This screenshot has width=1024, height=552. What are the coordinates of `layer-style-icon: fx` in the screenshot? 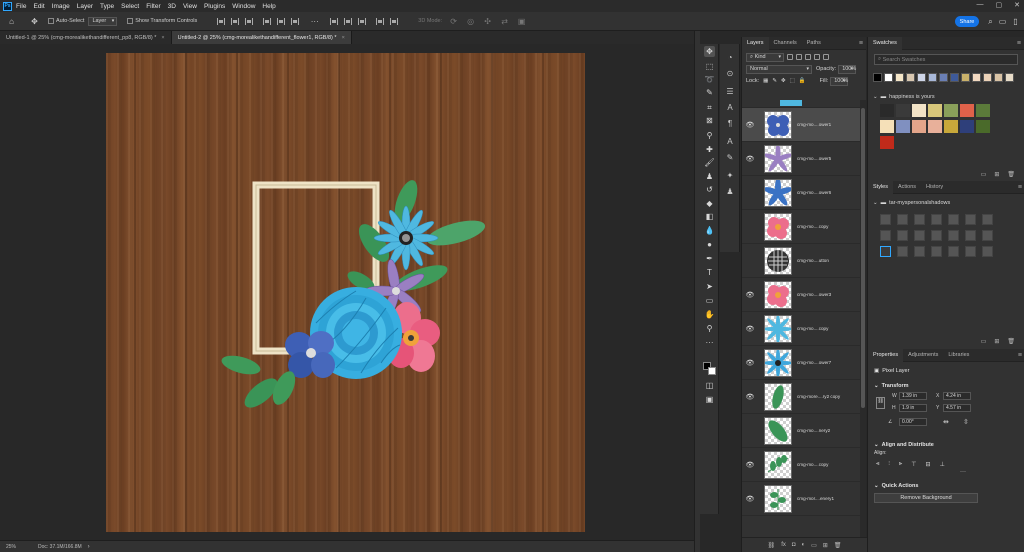 It's located at (783, 545).